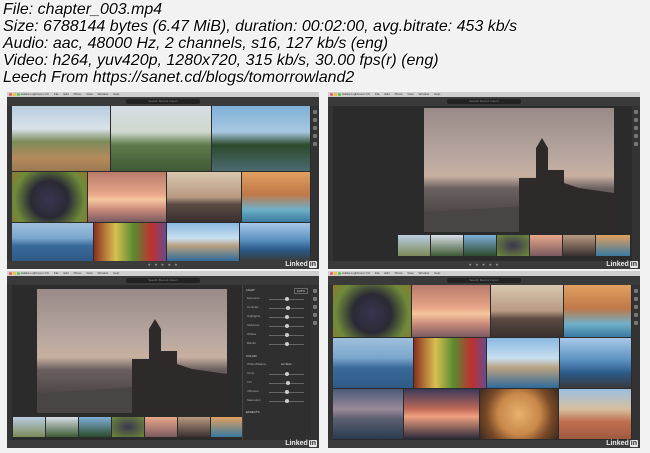 Image resolution: width=650 pixels, height=453 pixels. I want to click on slider-shadows: Shadows, so click(277, 326).